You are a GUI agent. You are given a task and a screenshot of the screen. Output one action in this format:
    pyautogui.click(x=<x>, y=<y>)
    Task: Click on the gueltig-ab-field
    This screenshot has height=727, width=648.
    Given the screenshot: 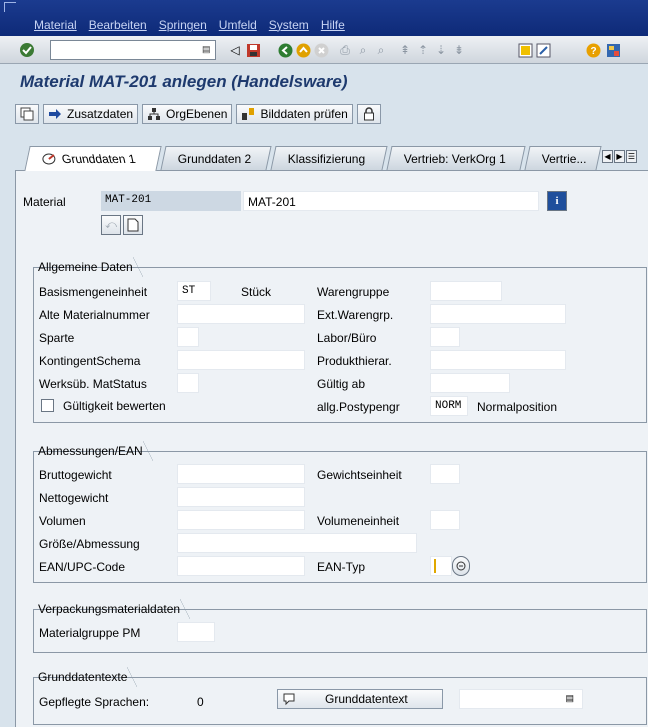 What is the action you would take?
    pyautogui.click(x=470, y=383)
    